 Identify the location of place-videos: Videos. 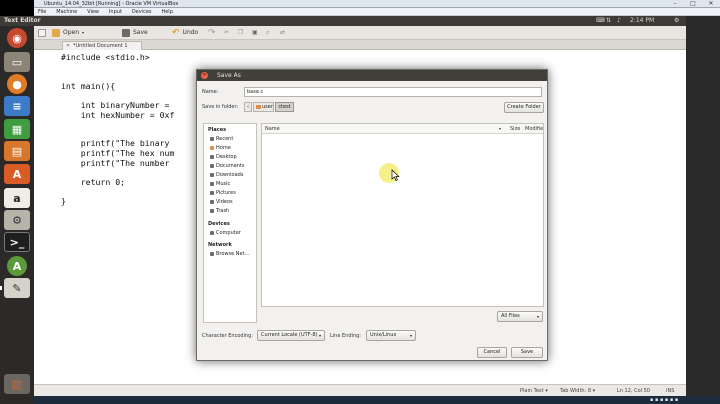
(221, 202).